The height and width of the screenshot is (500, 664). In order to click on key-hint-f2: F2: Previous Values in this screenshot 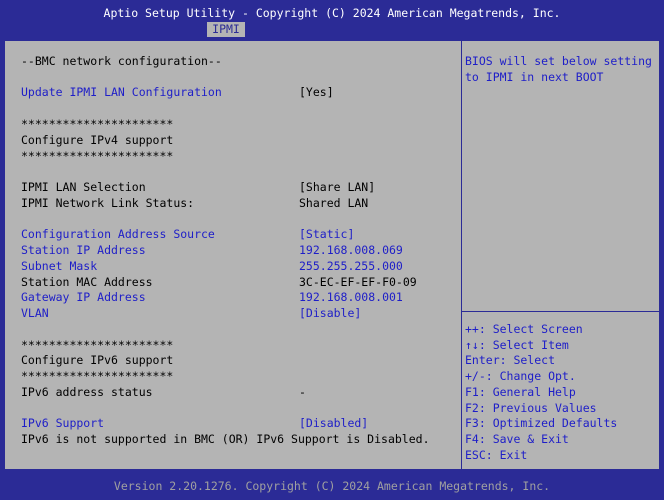, I will do `click(531, 408)`.